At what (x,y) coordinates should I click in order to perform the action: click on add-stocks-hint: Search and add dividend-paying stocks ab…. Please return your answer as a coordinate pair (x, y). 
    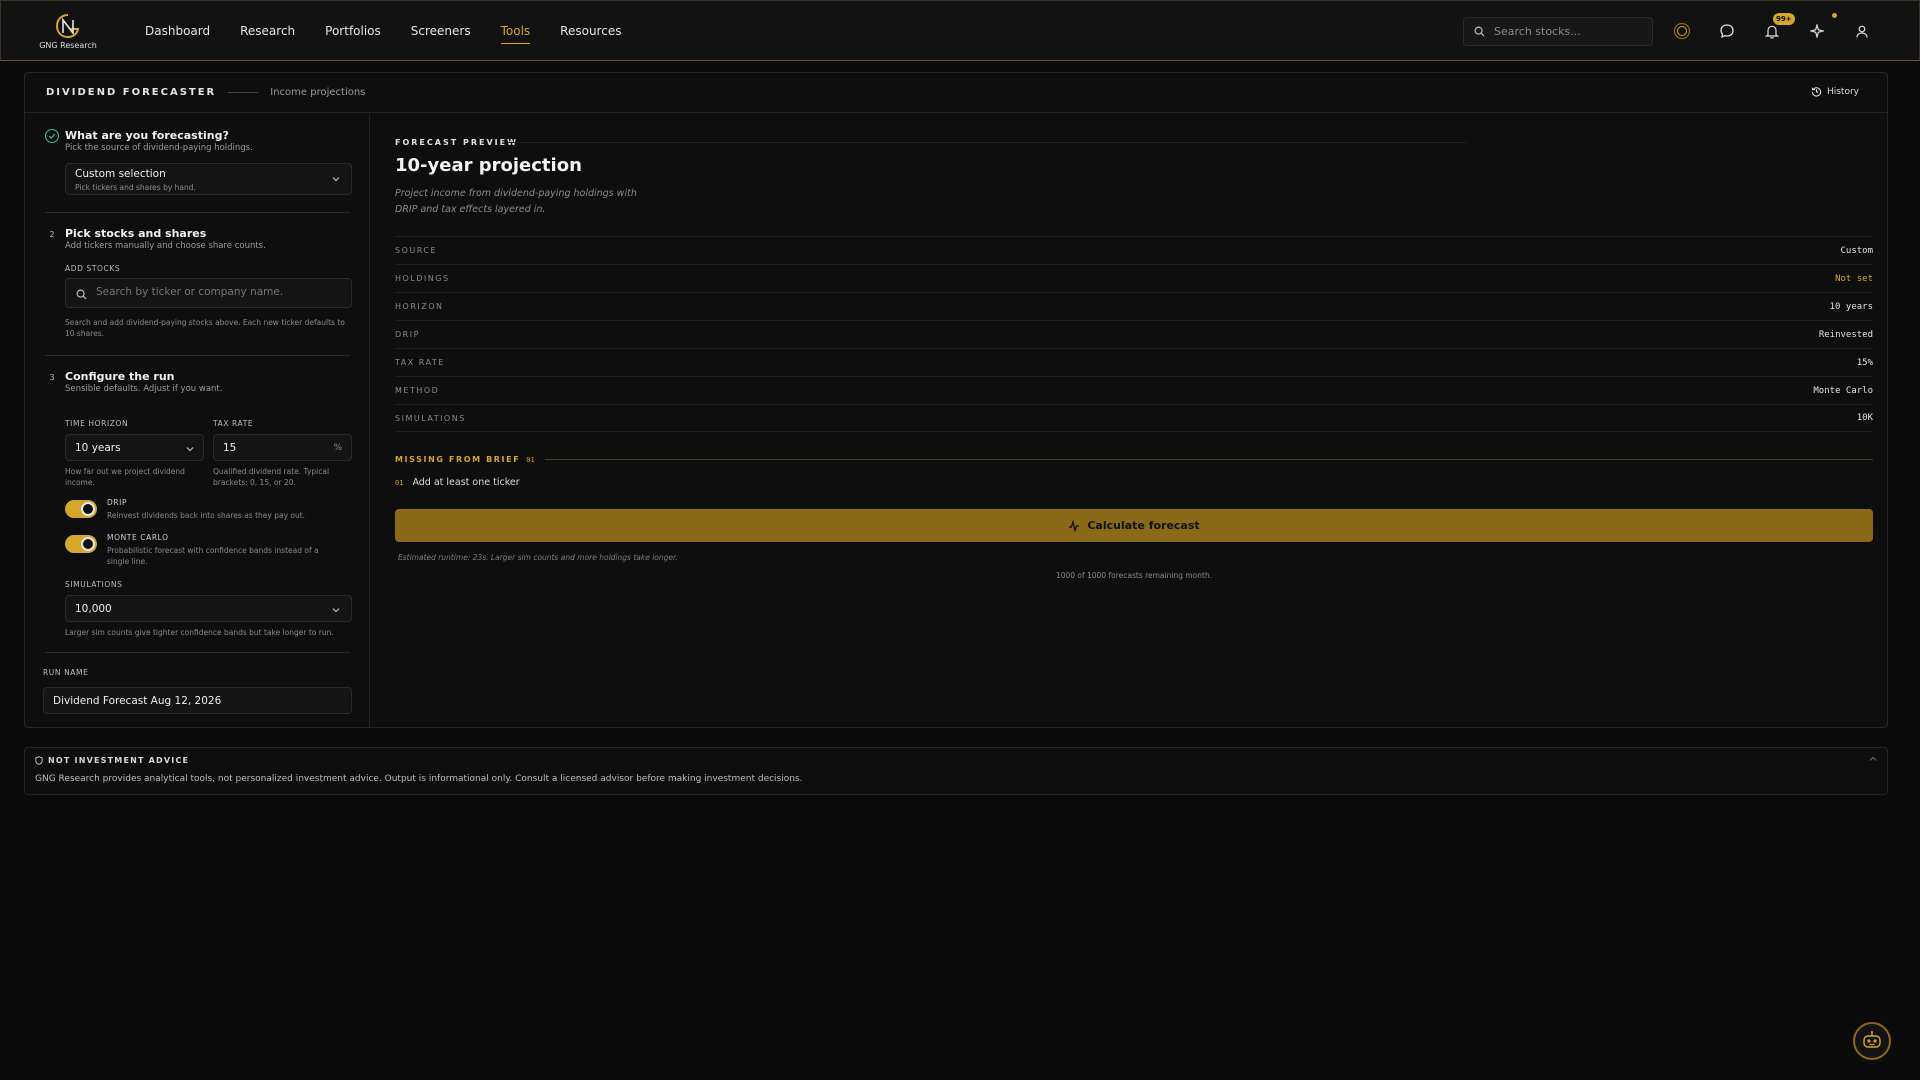
    Looking at the image, I should click on (205, 328).